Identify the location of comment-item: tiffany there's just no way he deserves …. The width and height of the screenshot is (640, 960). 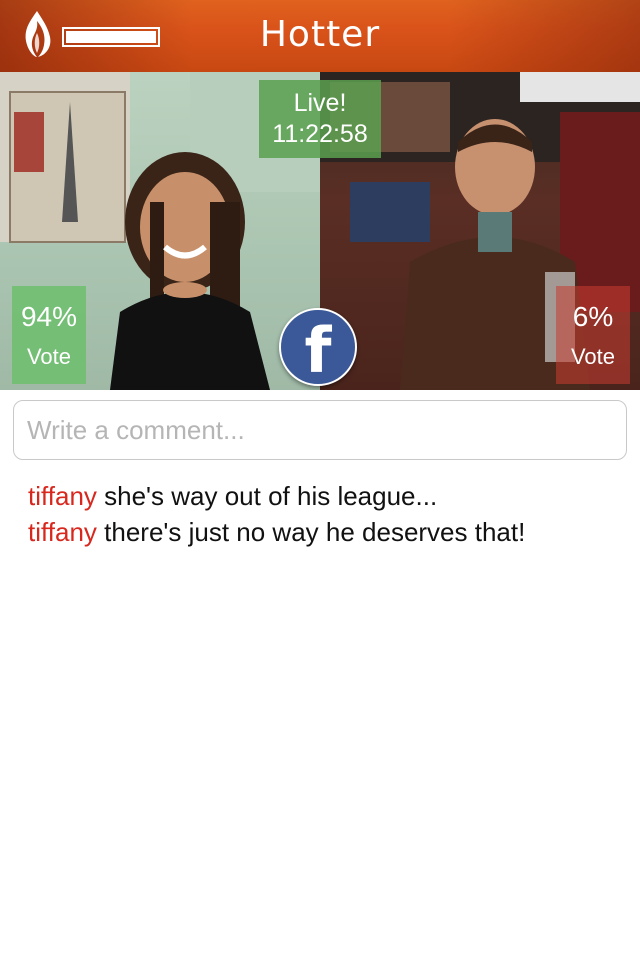
(328, 532).